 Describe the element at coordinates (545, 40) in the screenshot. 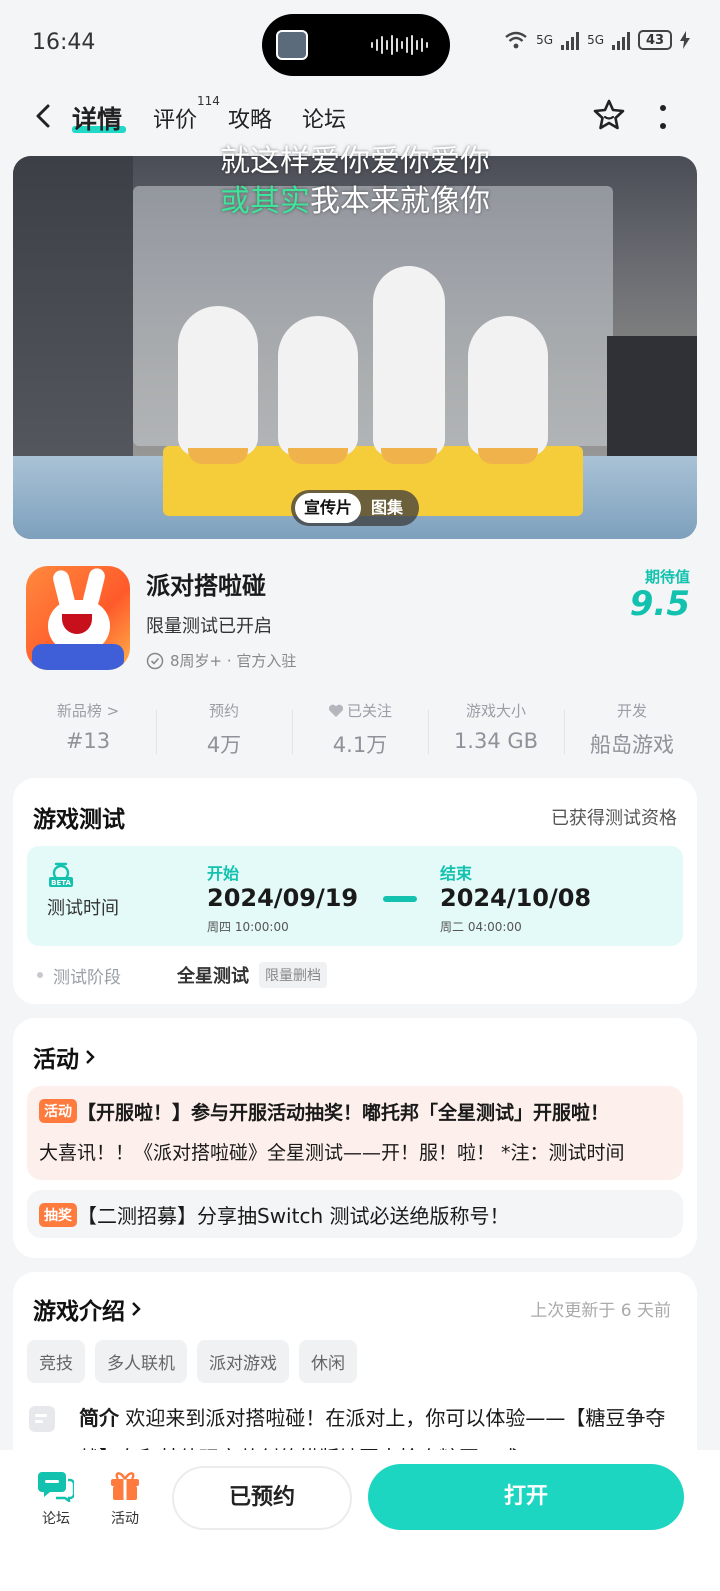

I see `network-type-1: 5G` at that location.